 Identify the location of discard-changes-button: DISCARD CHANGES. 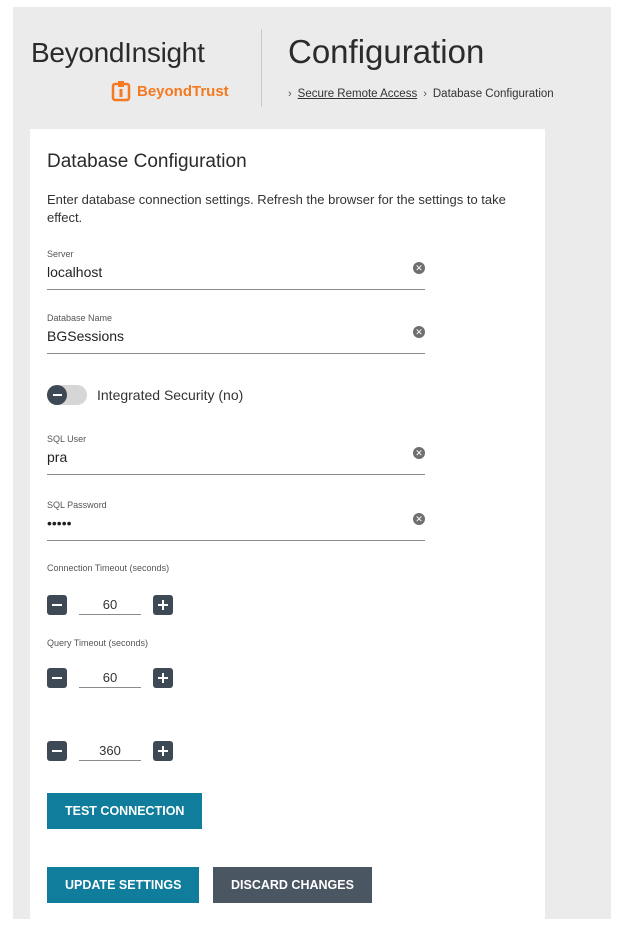
(292, 885).